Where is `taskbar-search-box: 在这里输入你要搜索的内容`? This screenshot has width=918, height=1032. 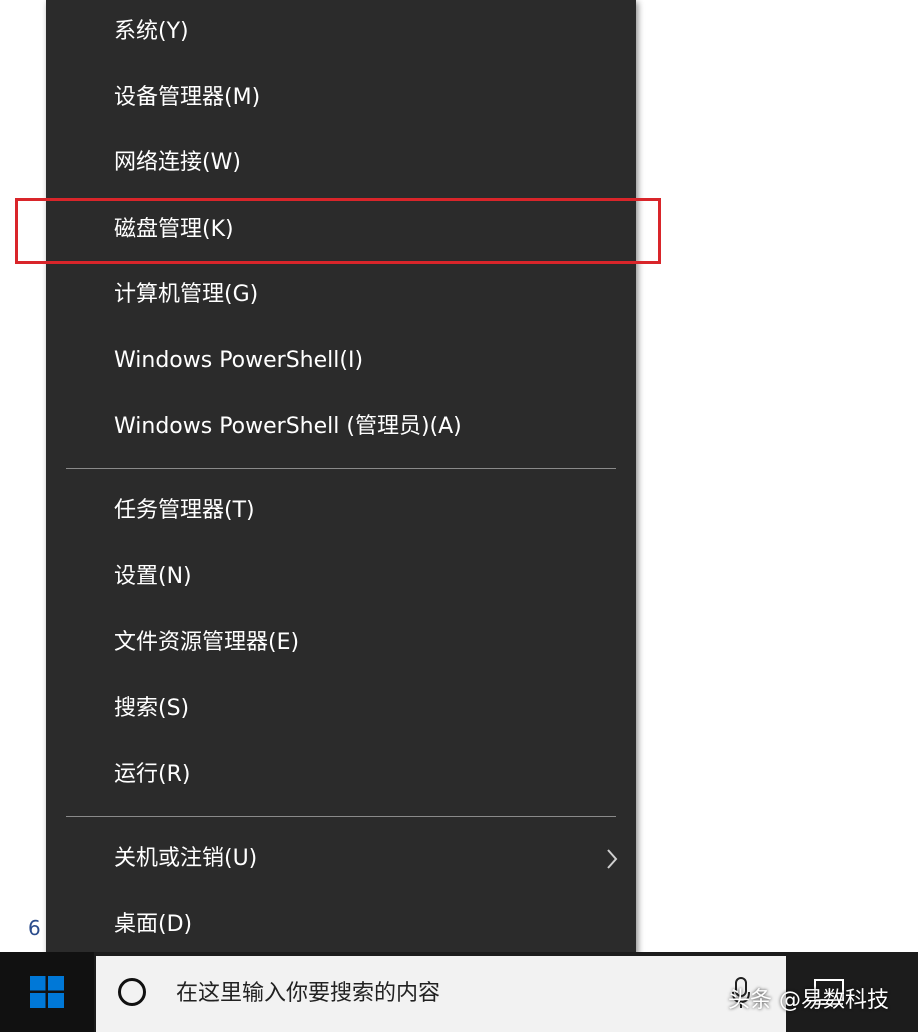 taskbar-search-box: 在这里输入你要搜索的内容 is located at coordinates (441, 994).